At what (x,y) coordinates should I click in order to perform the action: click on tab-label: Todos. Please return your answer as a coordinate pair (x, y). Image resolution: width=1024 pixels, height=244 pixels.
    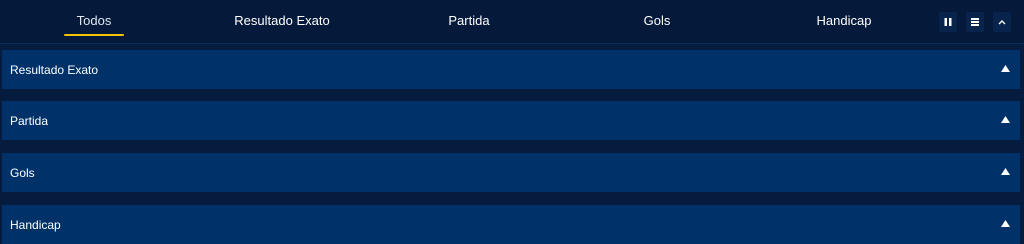
    Looking at the image, I should click on (94, 20).